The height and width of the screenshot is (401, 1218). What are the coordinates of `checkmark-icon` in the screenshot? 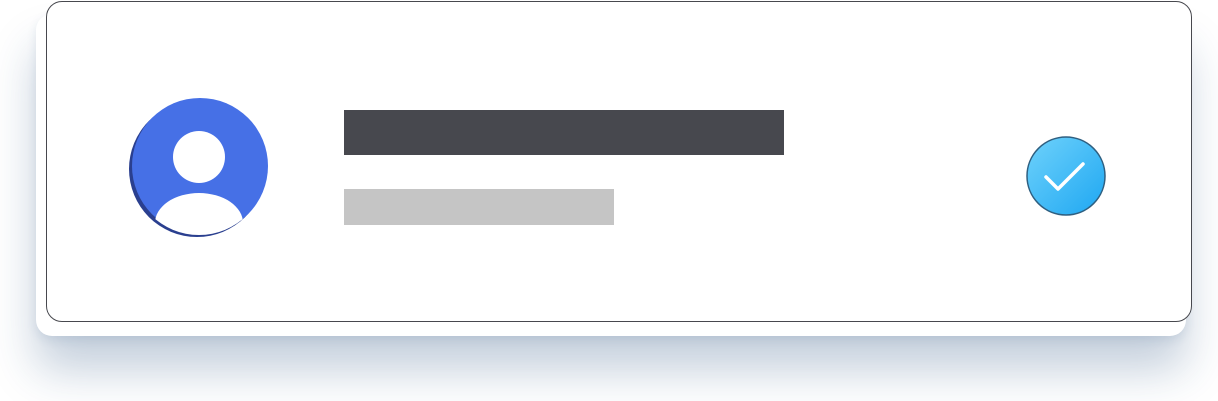 It's located at (1066, 176).